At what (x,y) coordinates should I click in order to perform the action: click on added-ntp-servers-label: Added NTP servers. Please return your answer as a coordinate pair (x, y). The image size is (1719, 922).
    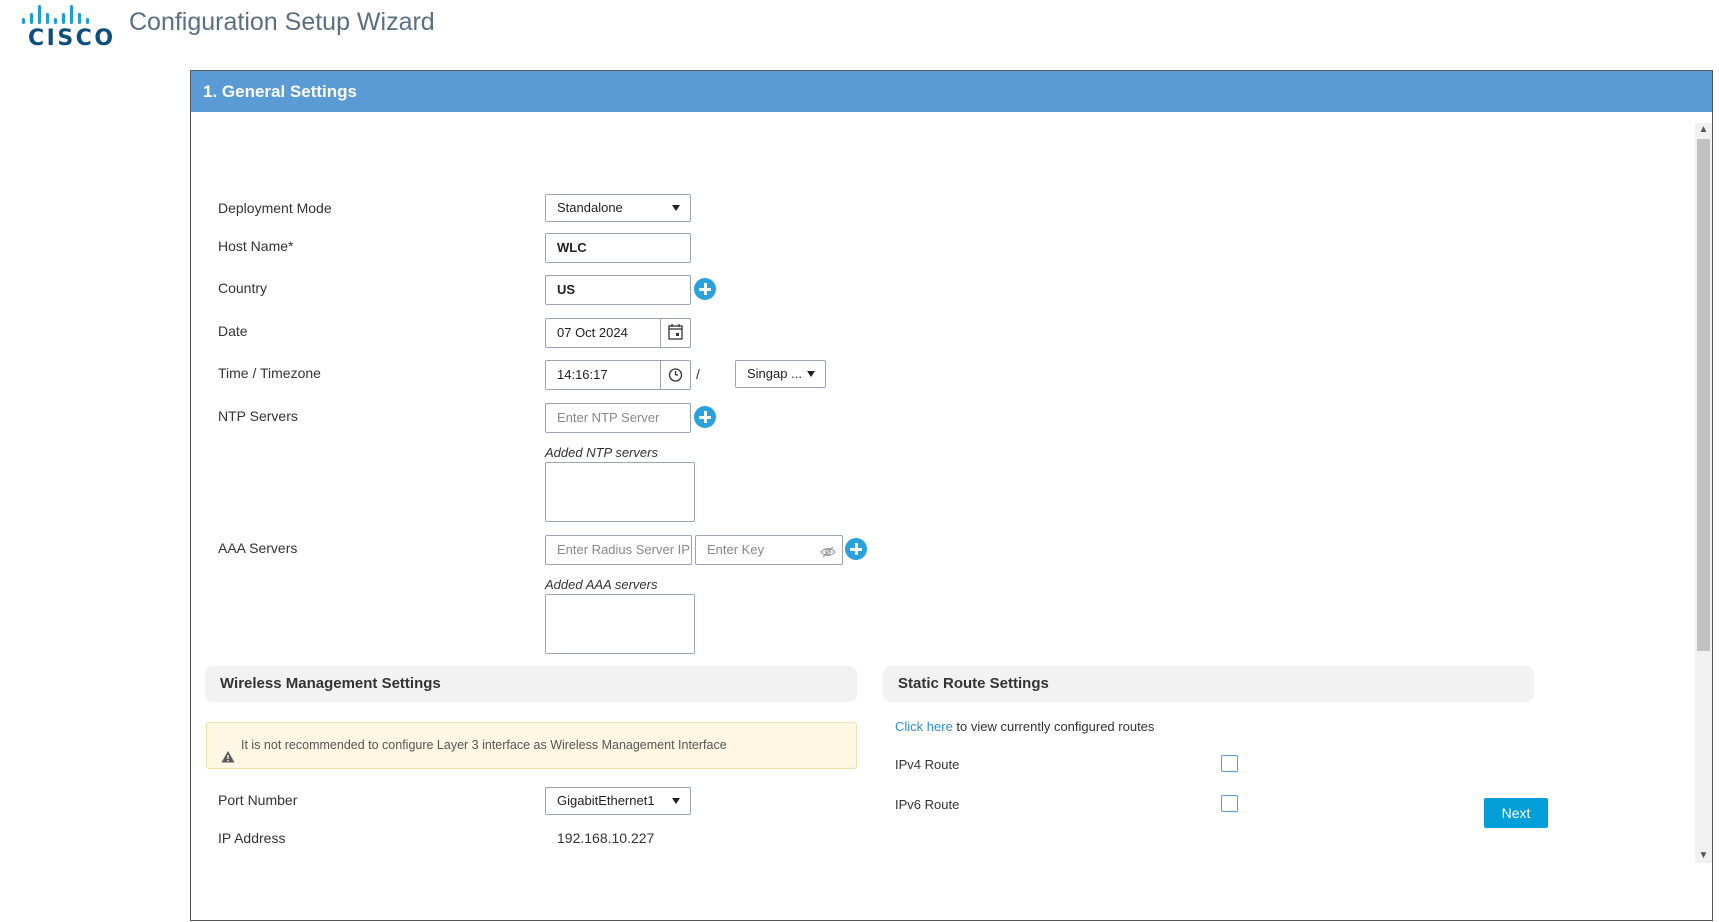
    Looking at the image, I should click on (601, 452).